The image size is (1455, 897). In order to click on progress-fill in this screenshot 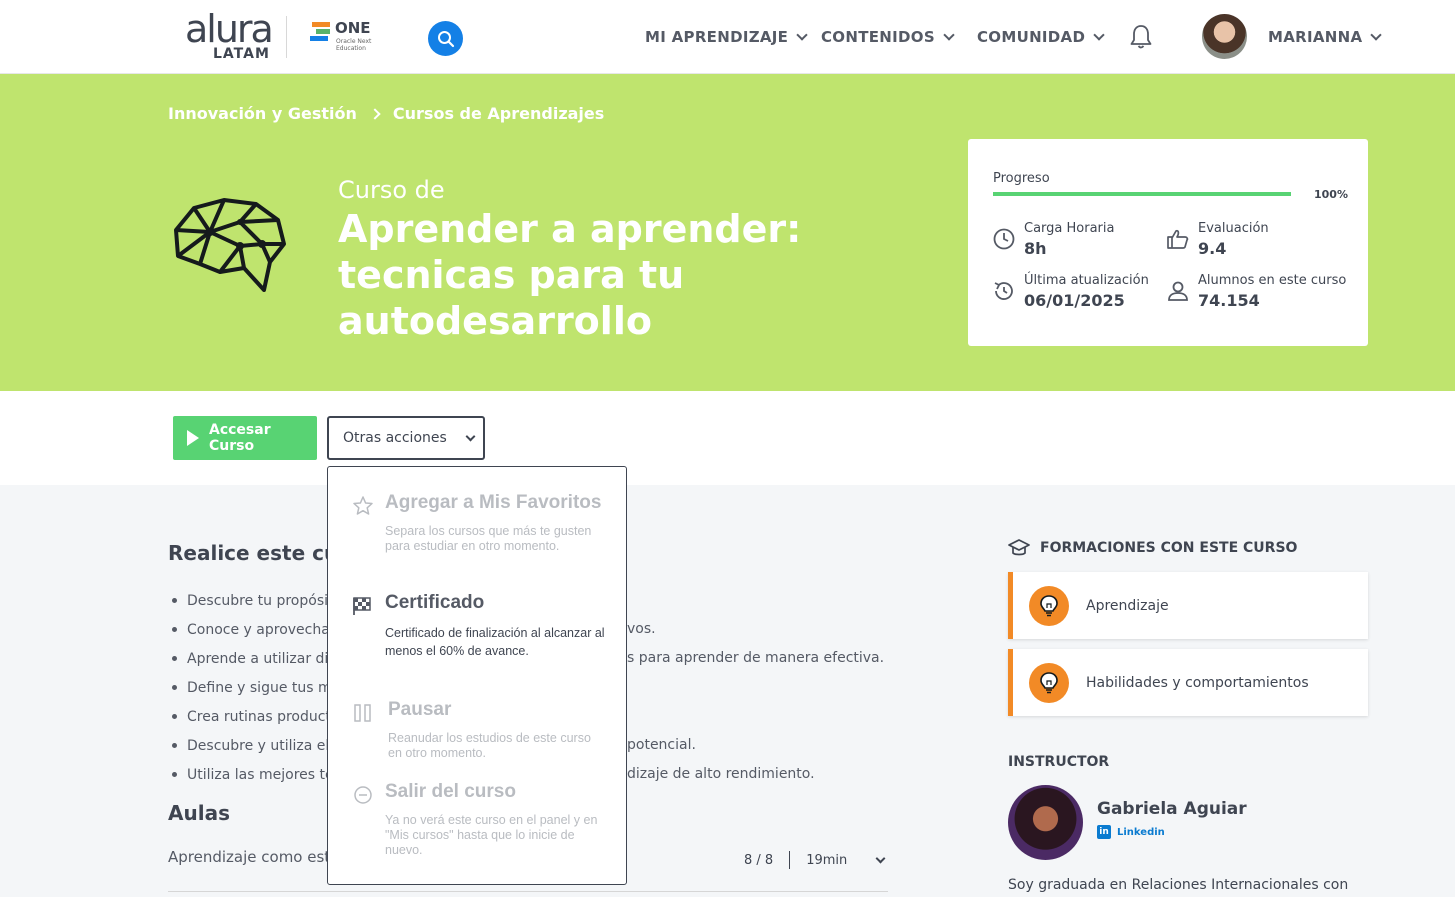, I will do `click(1142, 194)`.